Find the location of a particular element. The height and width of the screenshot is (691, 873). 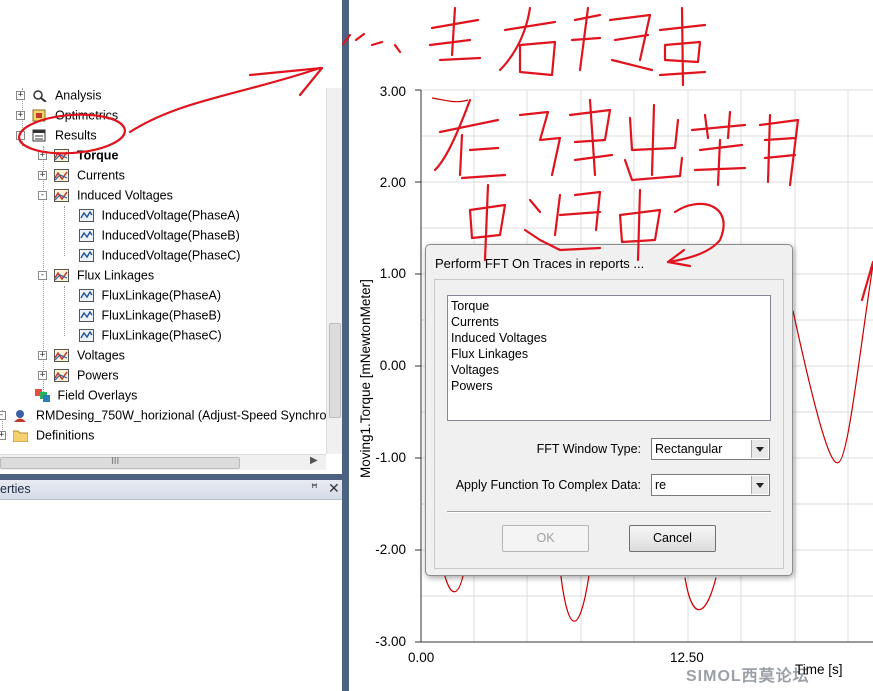

complex-function-value: re is located at coordinates (661, 485).